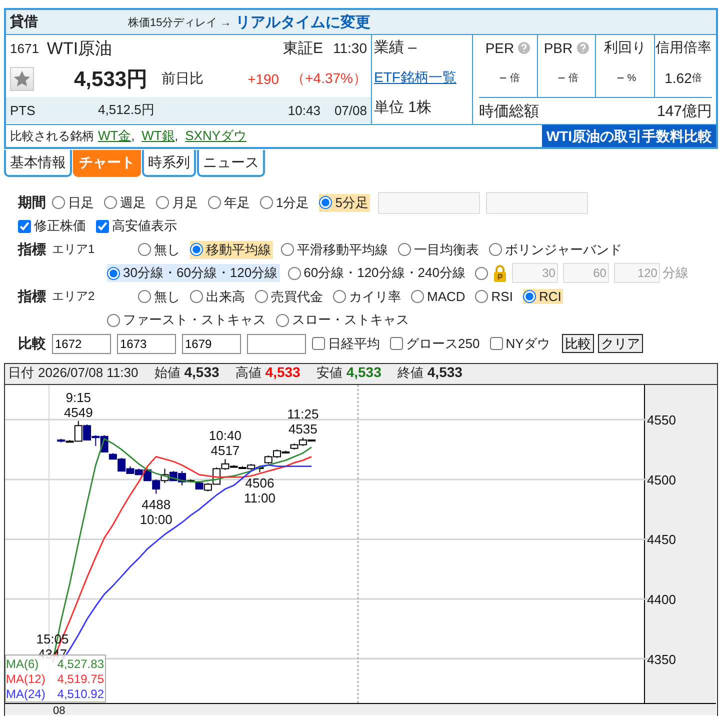  What do you see at coordinates (156, 518) in the screenshot?
I see `price-annotation: 10:00` at bounding box center [156, 518].